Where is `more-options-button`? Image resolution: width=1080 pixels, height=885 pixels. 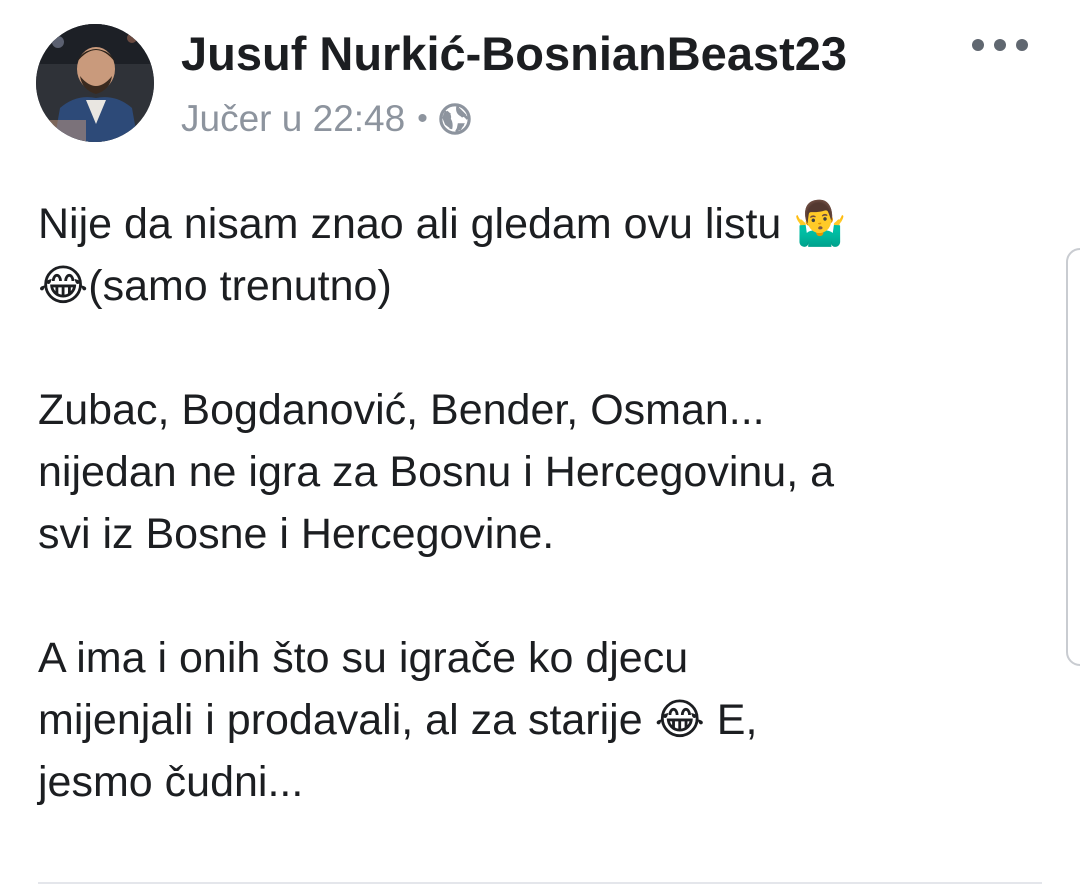 more-options-button is located at coordinates (1000, 45).